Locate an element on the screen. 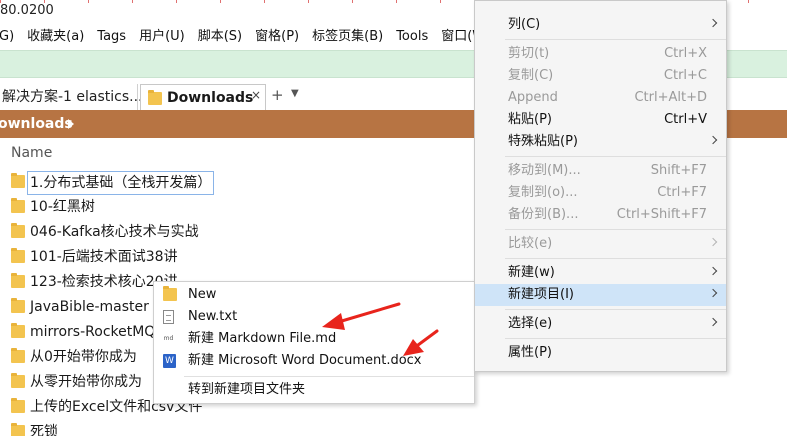  file-name: 死锁 is located at coordinates (44, 430).